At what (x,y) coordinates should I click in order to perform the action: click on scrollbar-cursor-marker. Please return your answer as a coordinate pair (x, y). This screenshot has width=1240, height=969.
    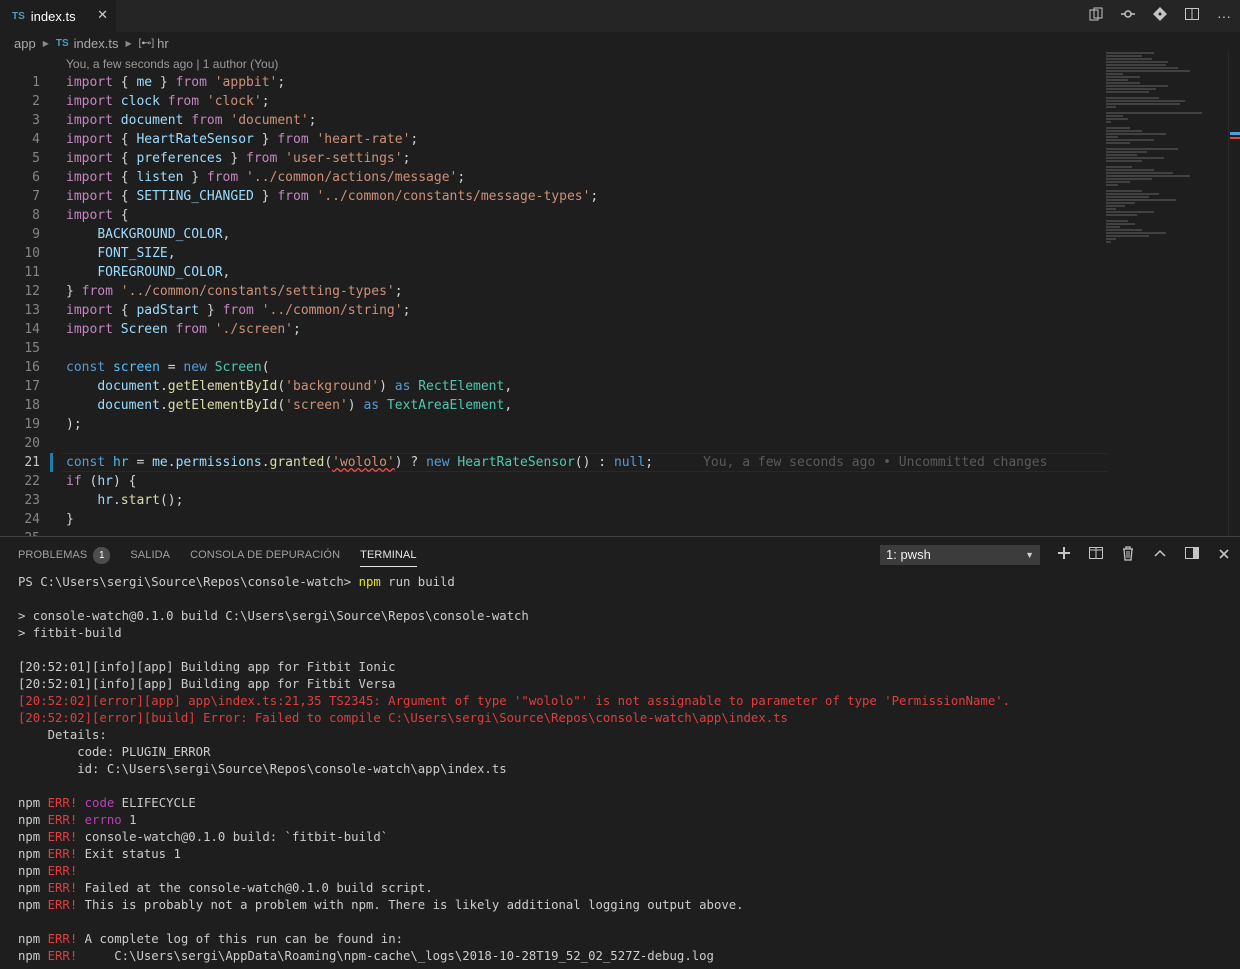
    Looking at the image, I should click on (1235, 133).